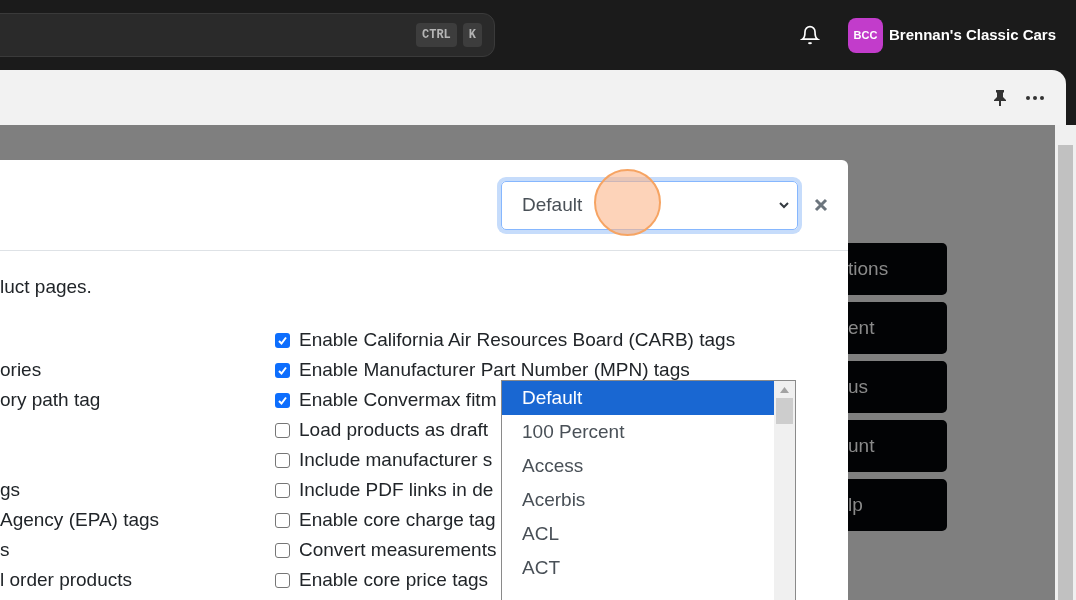 This screenshot has height=600, width=1076. Describe the element at coordinates (398, 549) in the screenshot. I see `option-label: Convert measurements` at that location.